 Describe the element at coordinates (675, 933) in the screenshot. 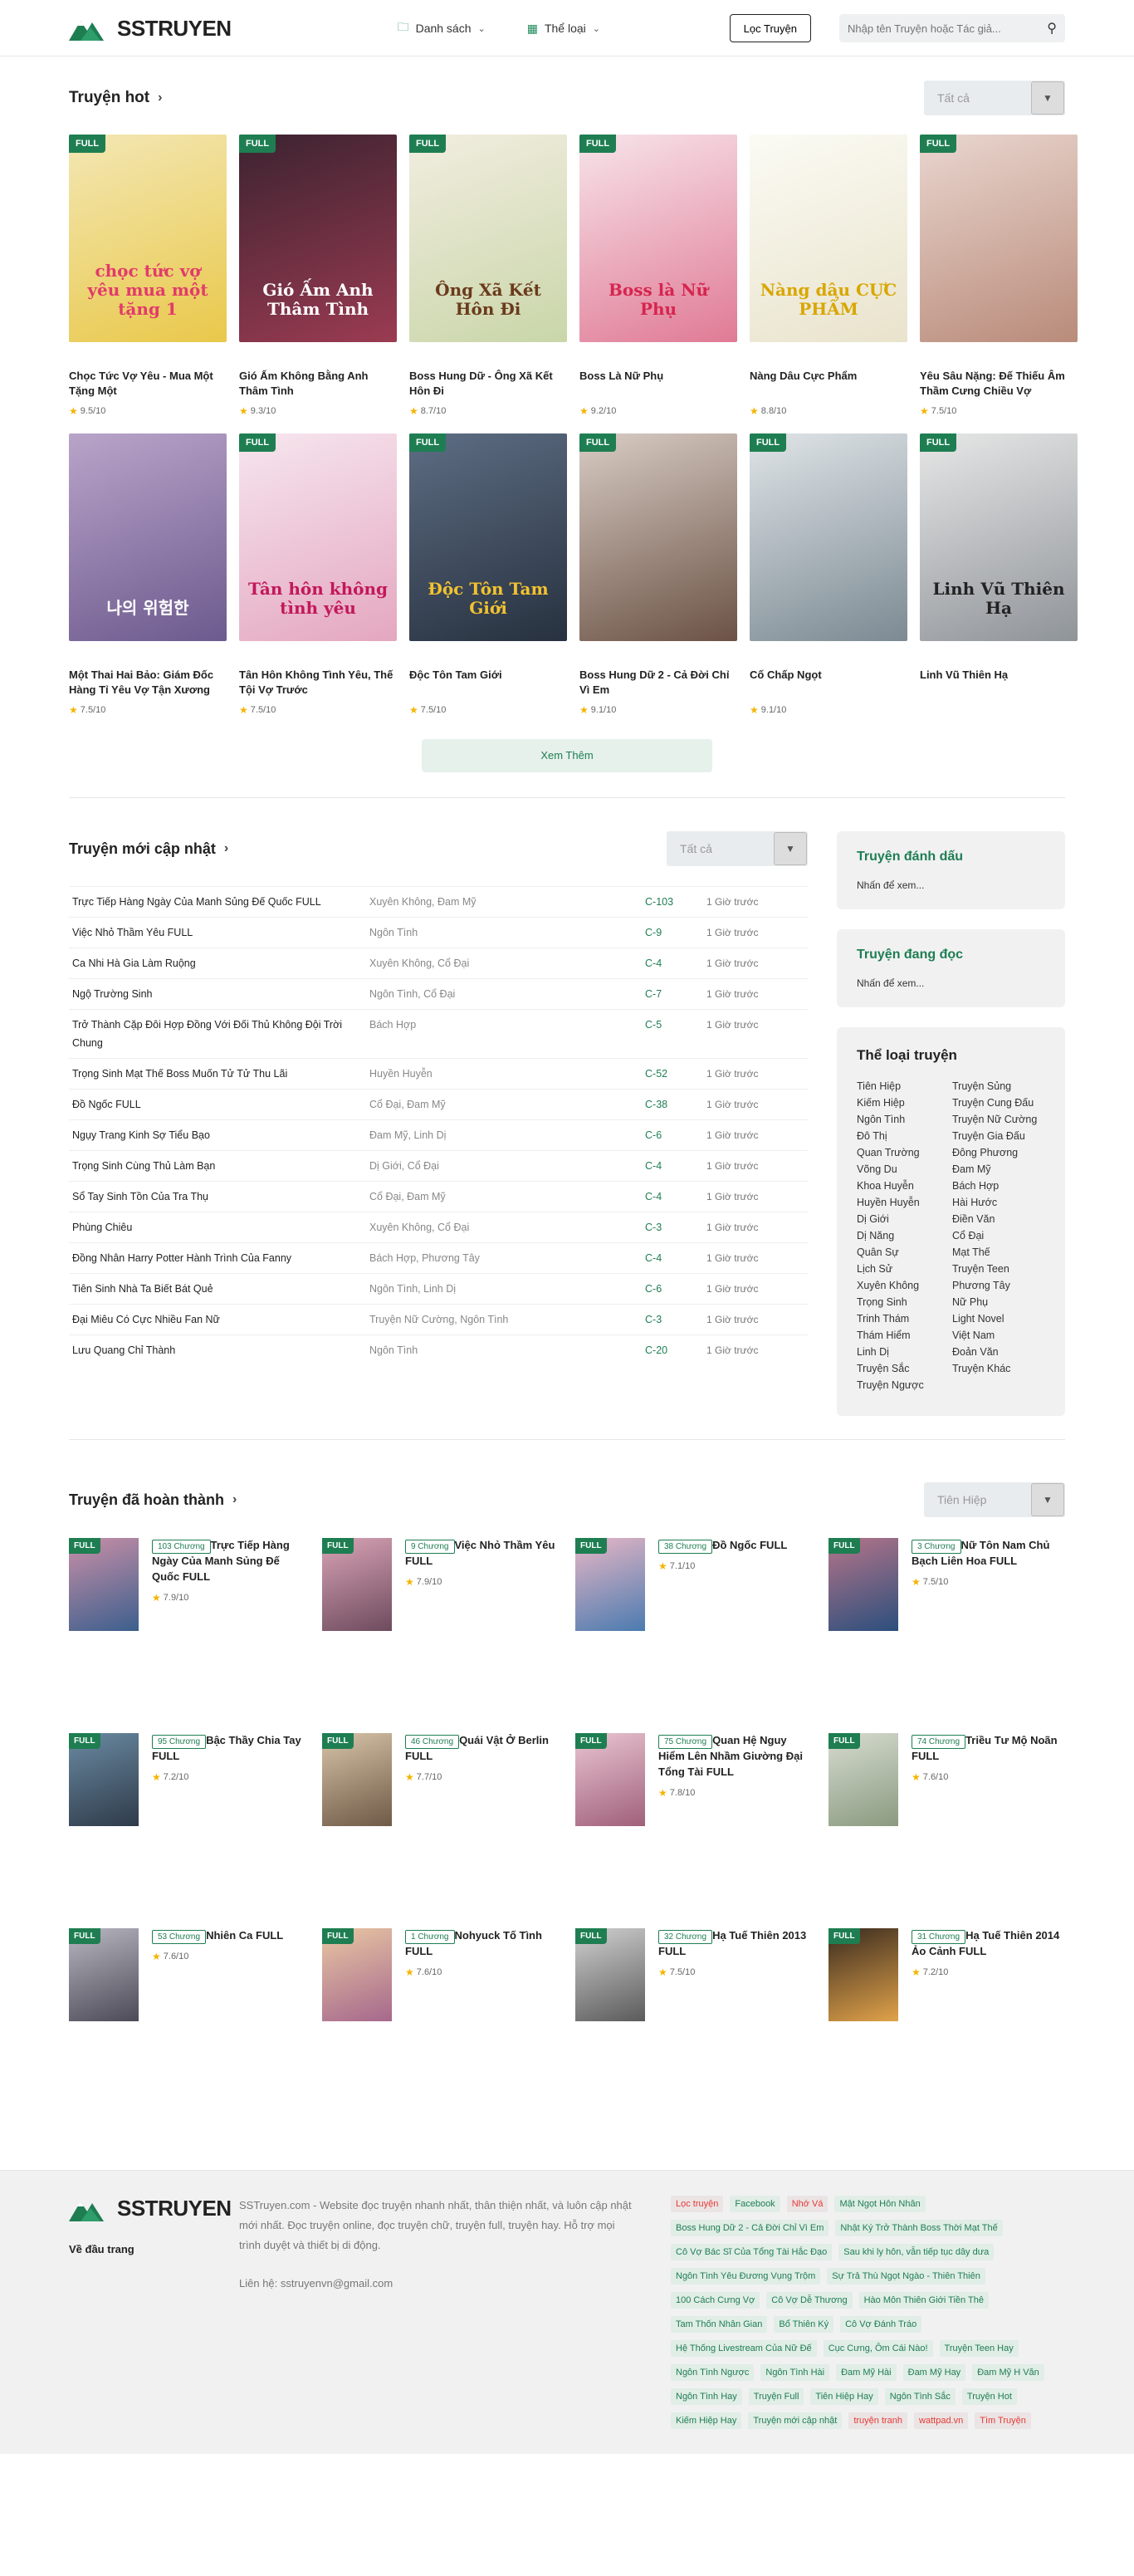

I see `chapter-link: C-9` at that location.